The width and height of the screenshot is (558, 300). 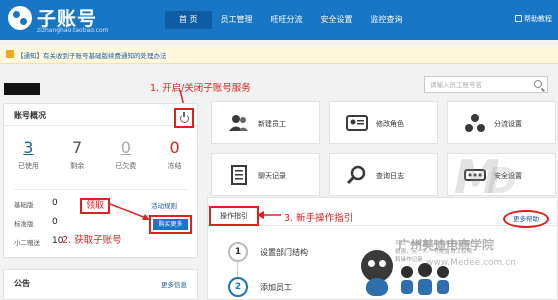 What do you see at coordinates (276, 287) in the screenshot?
I see `step-label: 添加员工` at bounding box center [276, 287].